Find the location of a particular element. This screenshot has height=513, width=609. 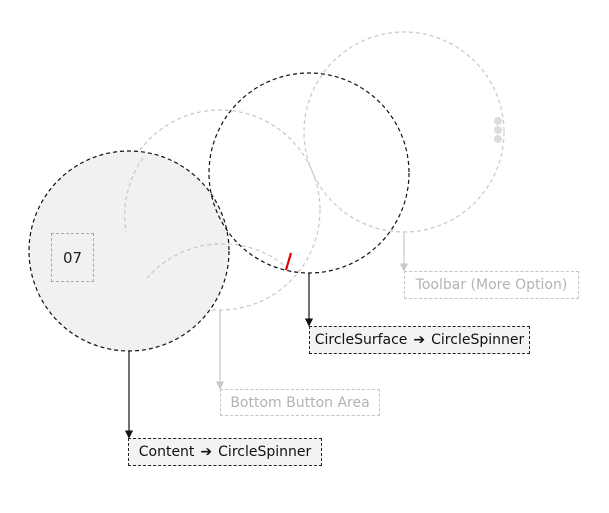

label-source: Content is located at coordinates (166, 452).